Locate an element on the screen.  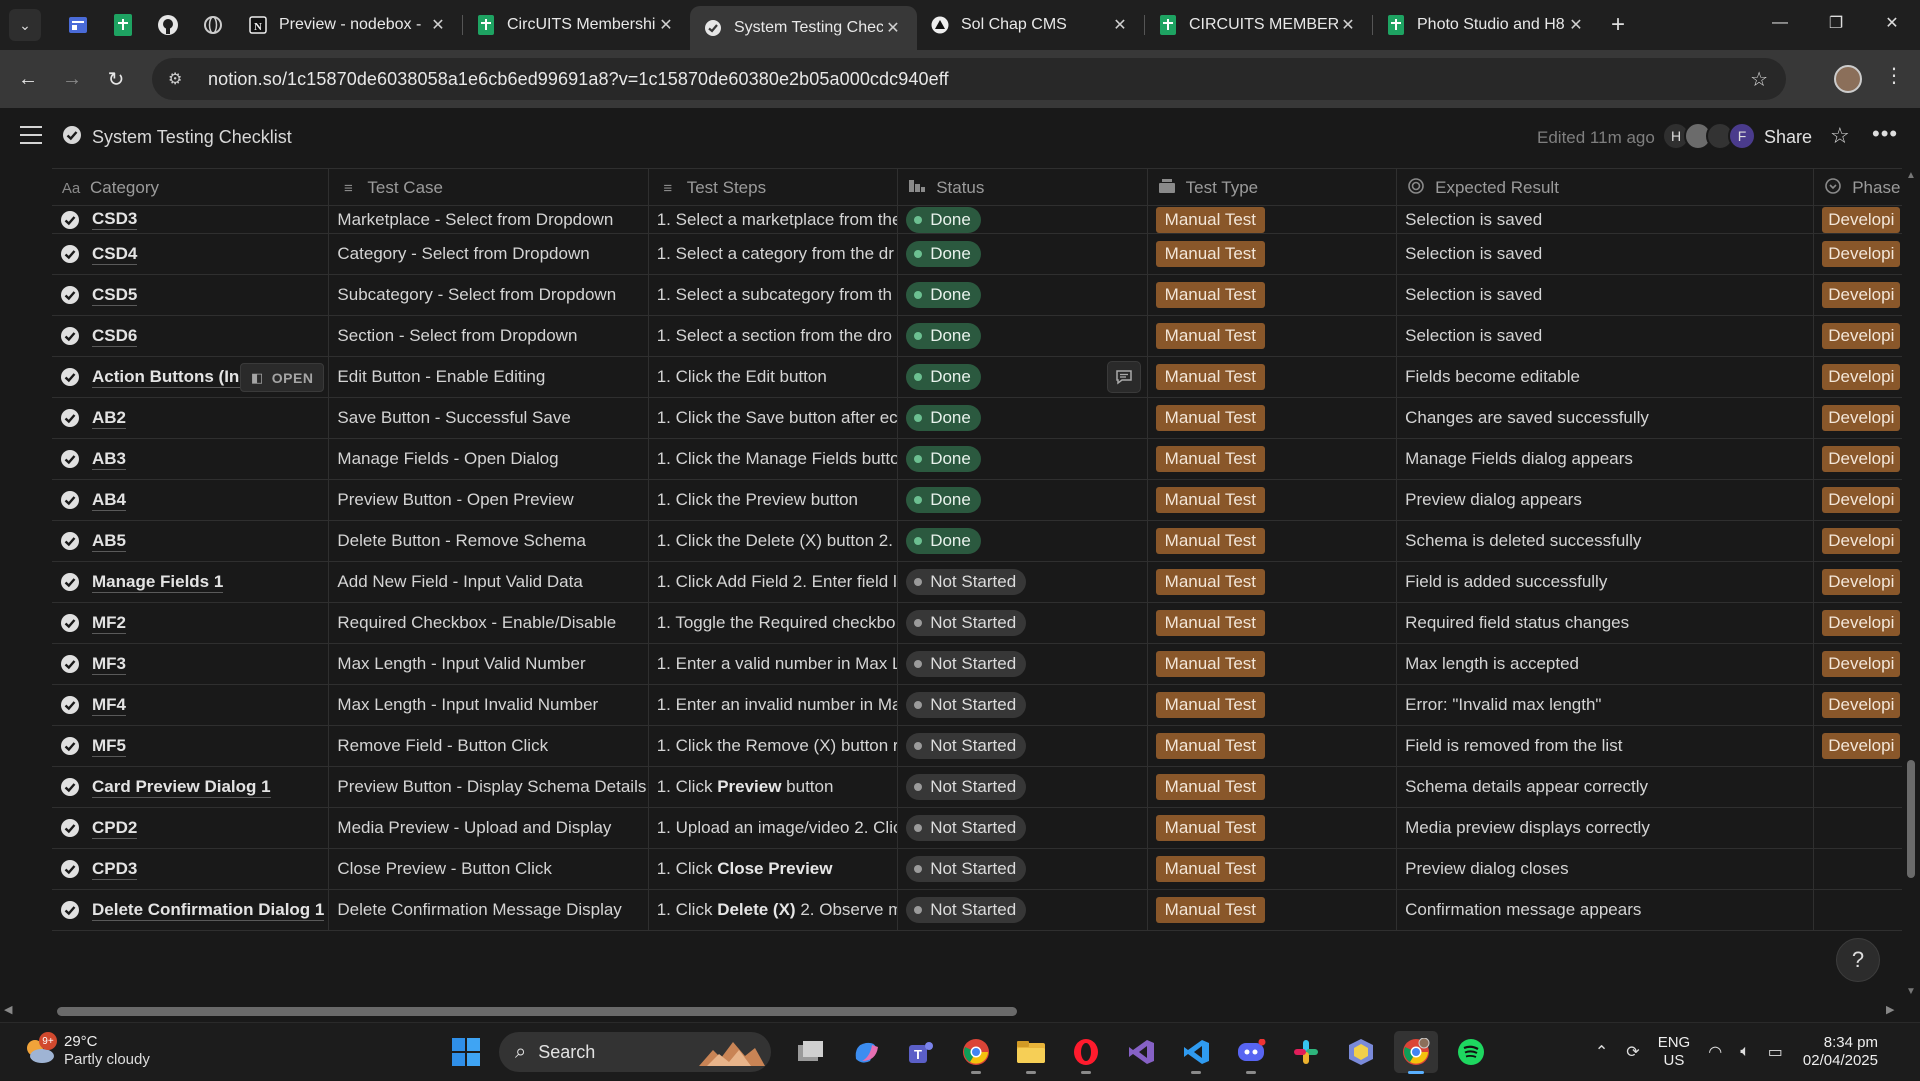
test-case-cell: Remove Field - Button Click is located at coordinates (489, 746).